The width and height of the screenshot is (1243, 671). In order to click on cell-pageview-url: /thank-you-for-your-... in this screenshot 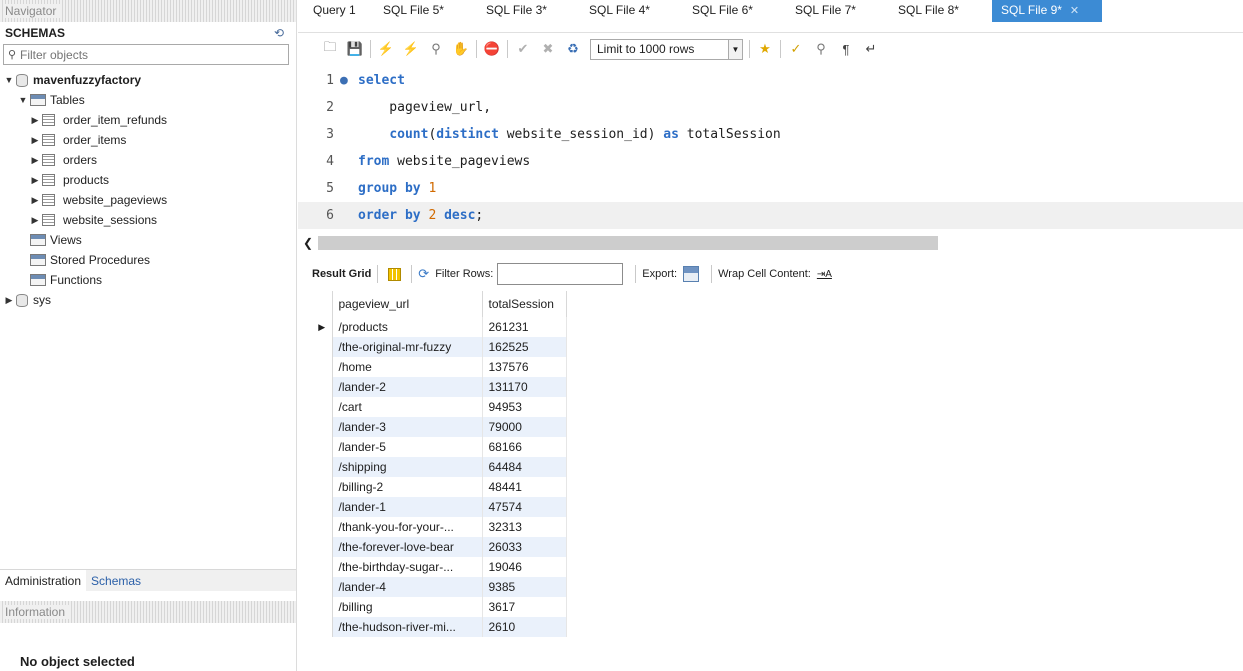, I will do `click(407, 527)`.